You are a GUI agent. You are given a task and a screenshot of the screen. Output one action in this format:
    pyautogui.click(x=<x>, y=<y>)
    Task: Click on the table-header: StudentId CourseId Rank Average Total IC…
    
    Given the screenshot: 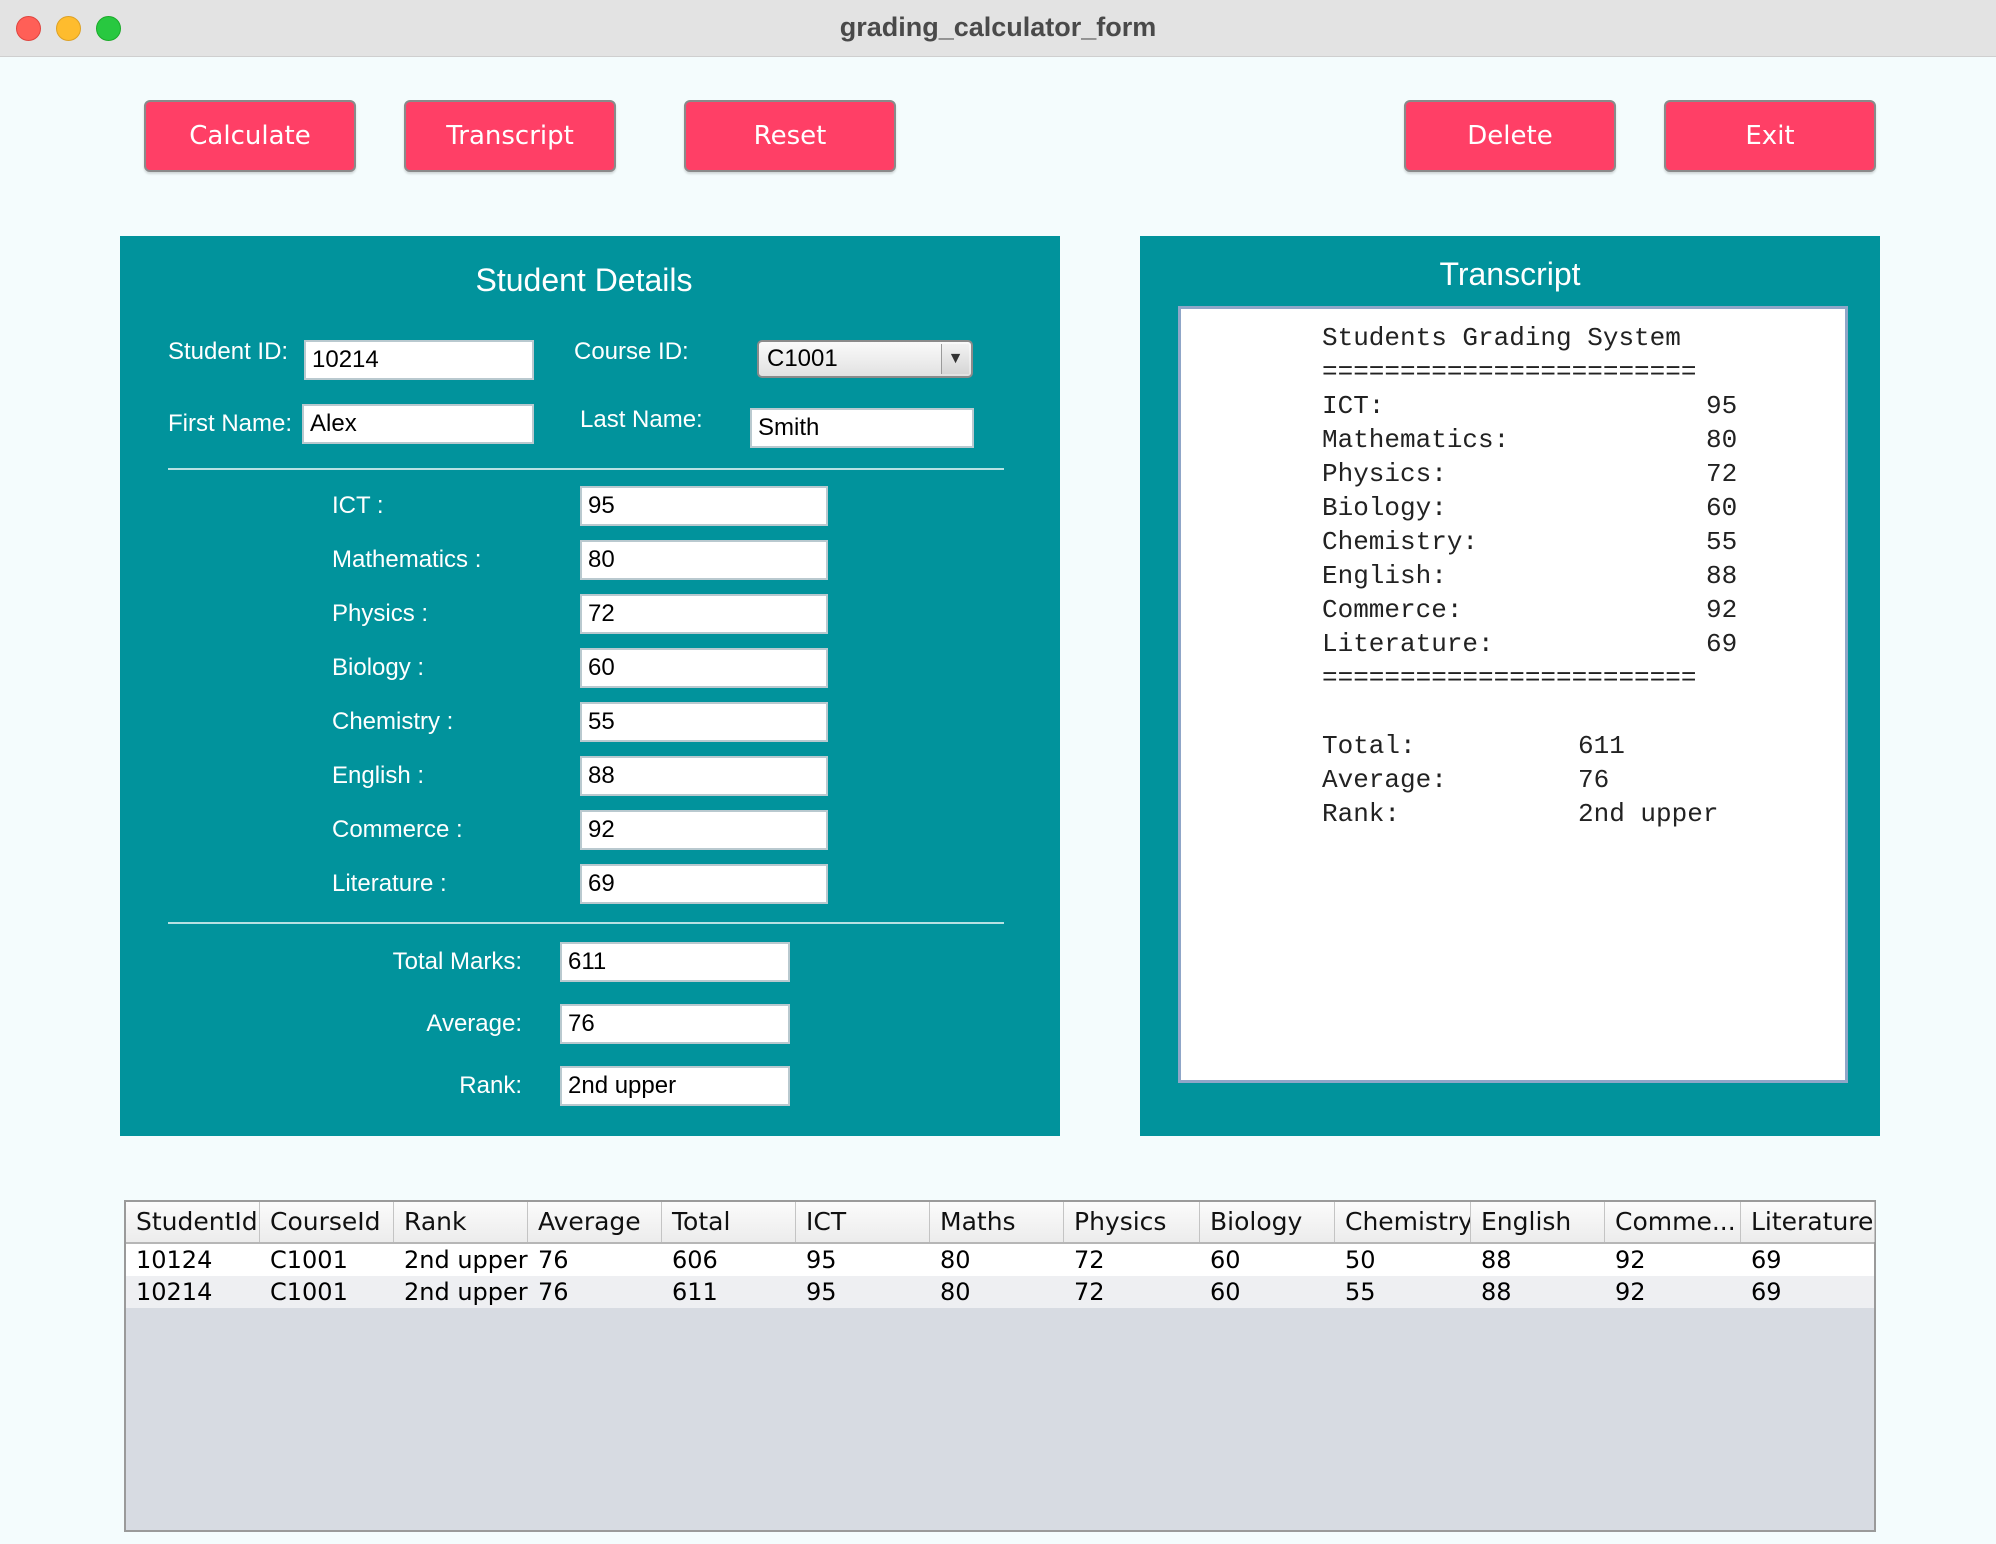 What is the action you would take?
    pyautogui.click(x=1000, y=1223)
    